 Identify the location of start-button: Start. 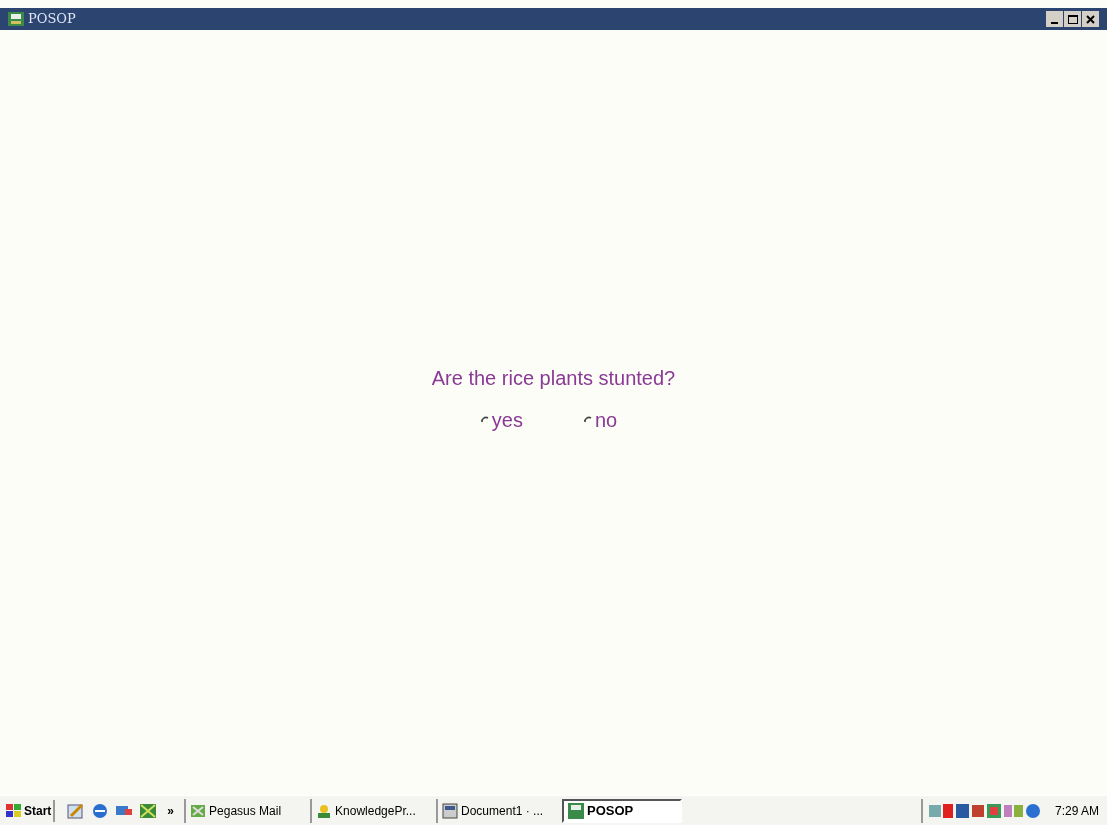
(30, 810).